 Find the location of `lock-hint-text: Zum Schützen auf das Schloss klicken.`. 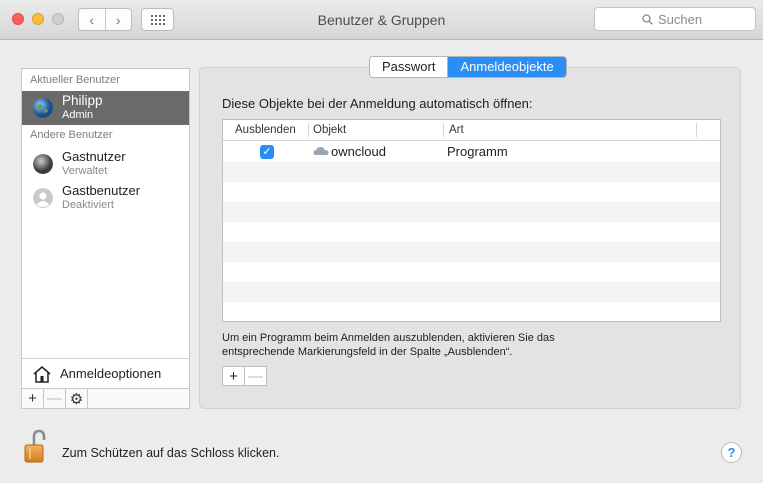

lock-hint-text: Zum Schützen auf das Schloss klicken. is located at coordinates (171, 453).